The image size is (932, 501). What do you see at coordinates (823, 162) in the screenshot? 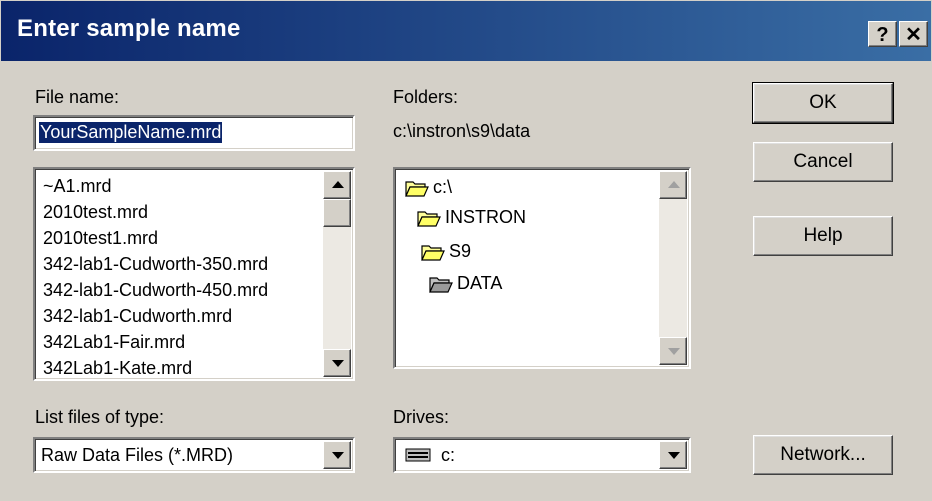
I see `cancel-button: Cancel` at bounding box center [823, 162].